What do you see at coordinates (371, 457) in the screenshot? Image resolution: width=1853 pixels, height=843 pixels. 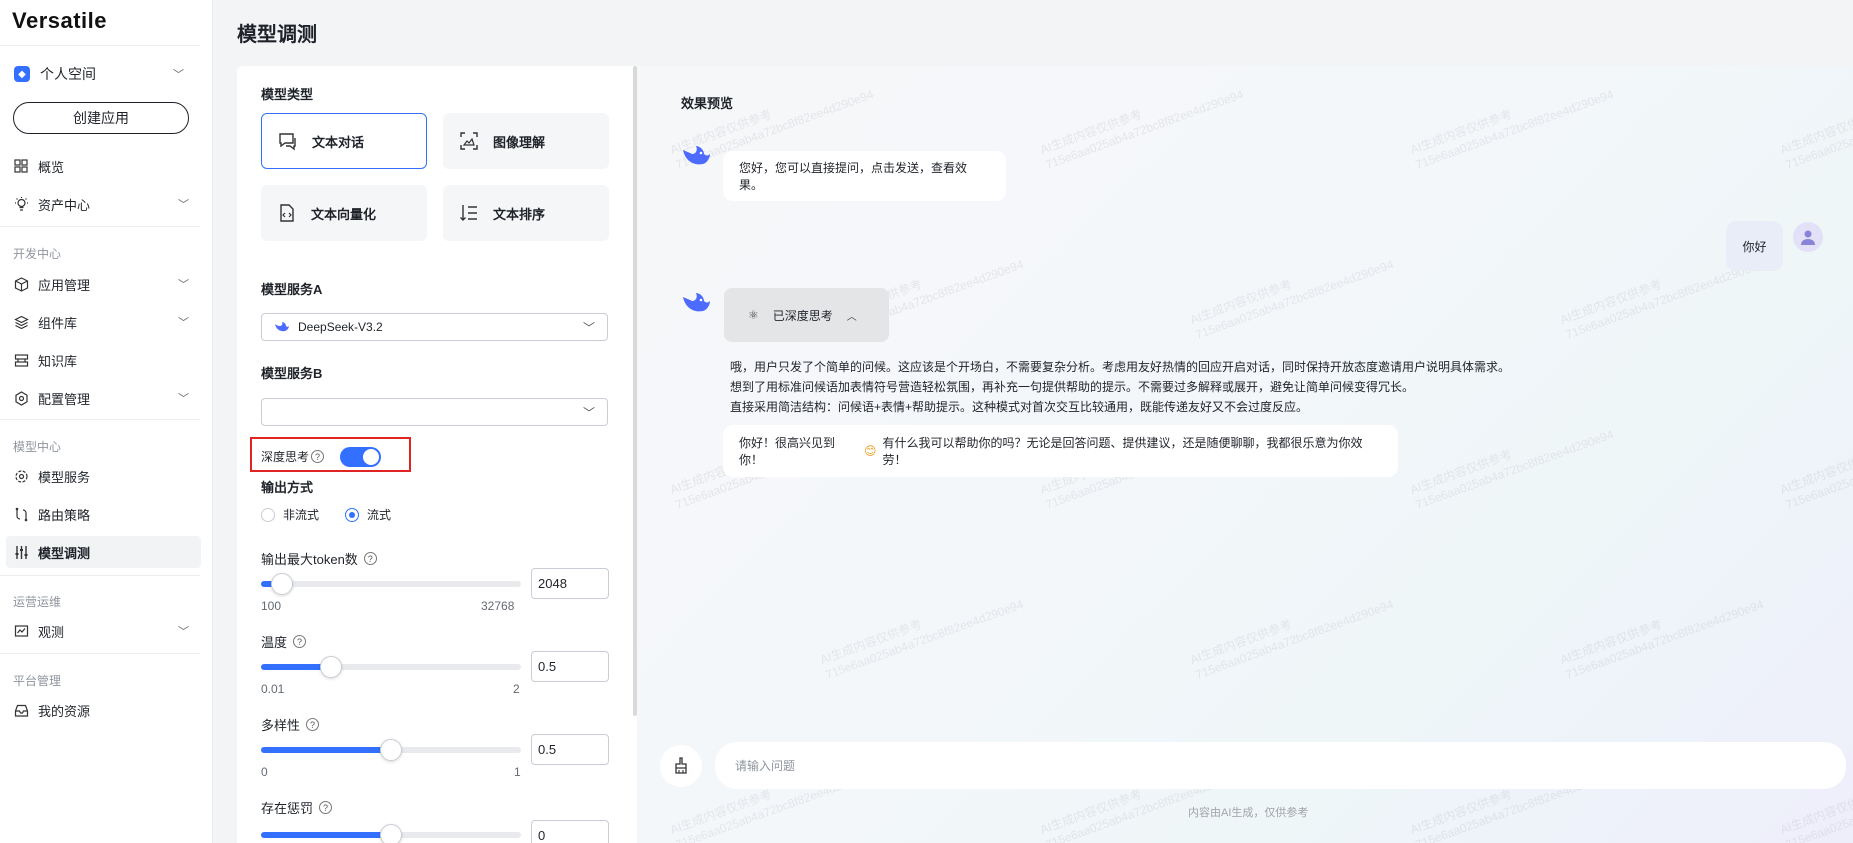 I see `toggle-knob` at bounding box center [371, 457].